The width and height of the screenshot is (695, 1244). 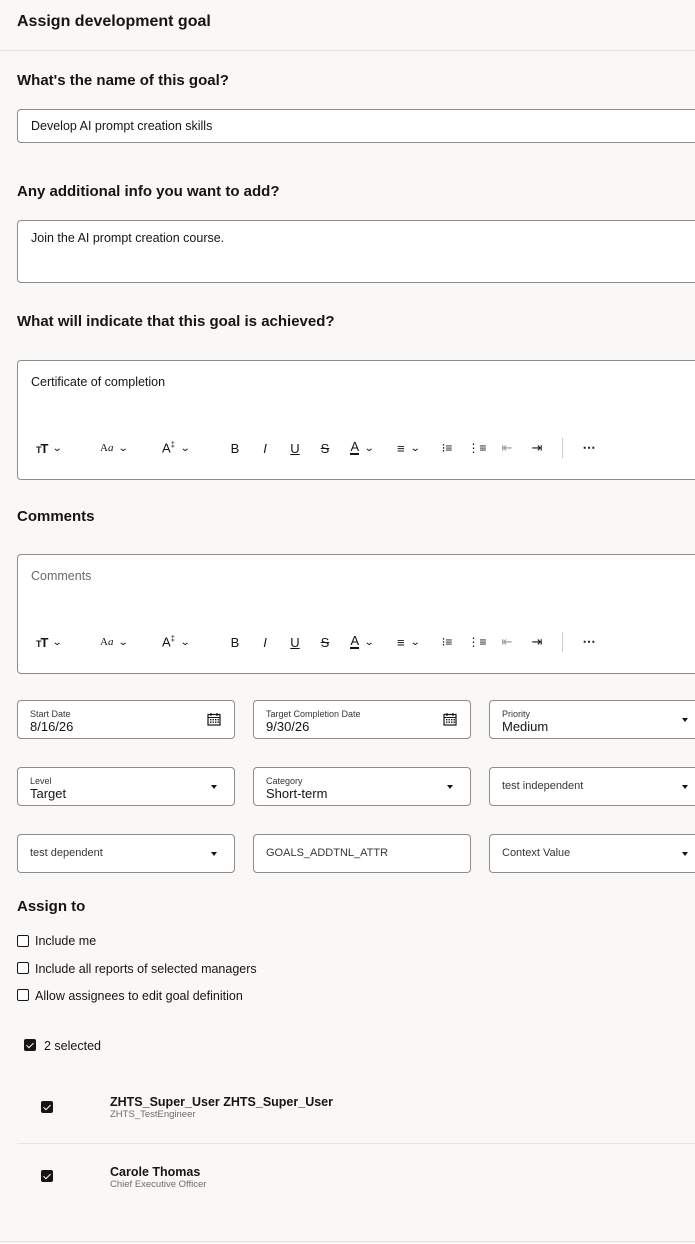 What do you see at coordinates (516, 714) in the screenshot?
I see `priority-label: Priority` at bounding box center [516, 714].